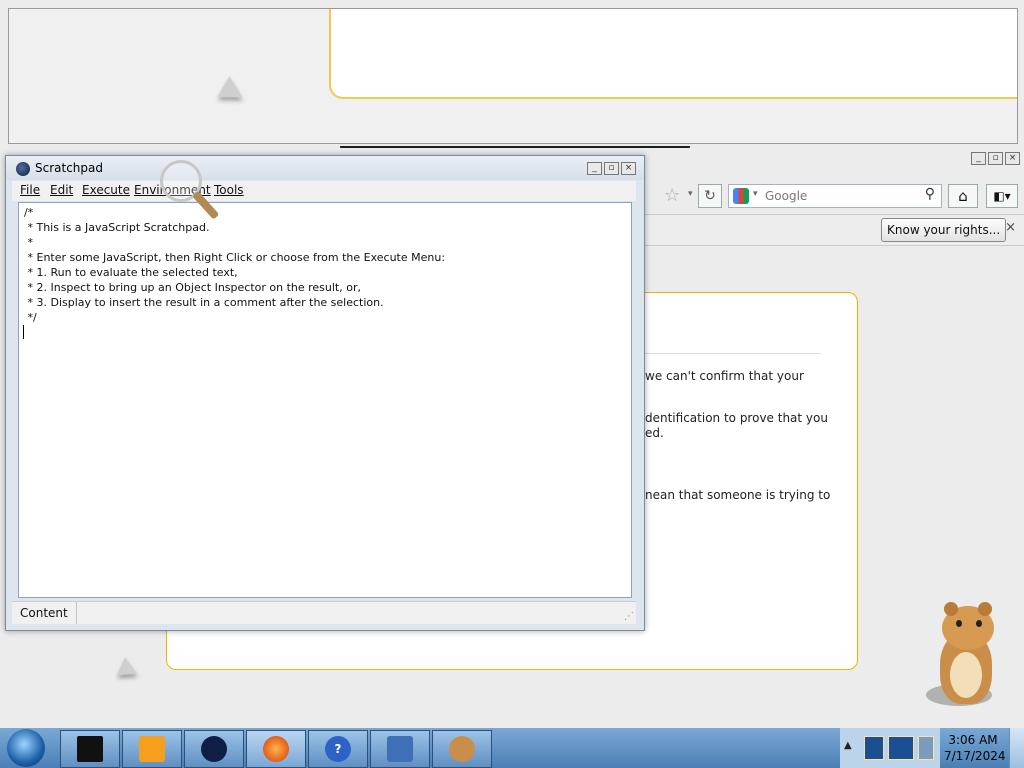  Describe the element at coordinates (44, 613) in the screenshot. I see `status-context: Content` at that location.